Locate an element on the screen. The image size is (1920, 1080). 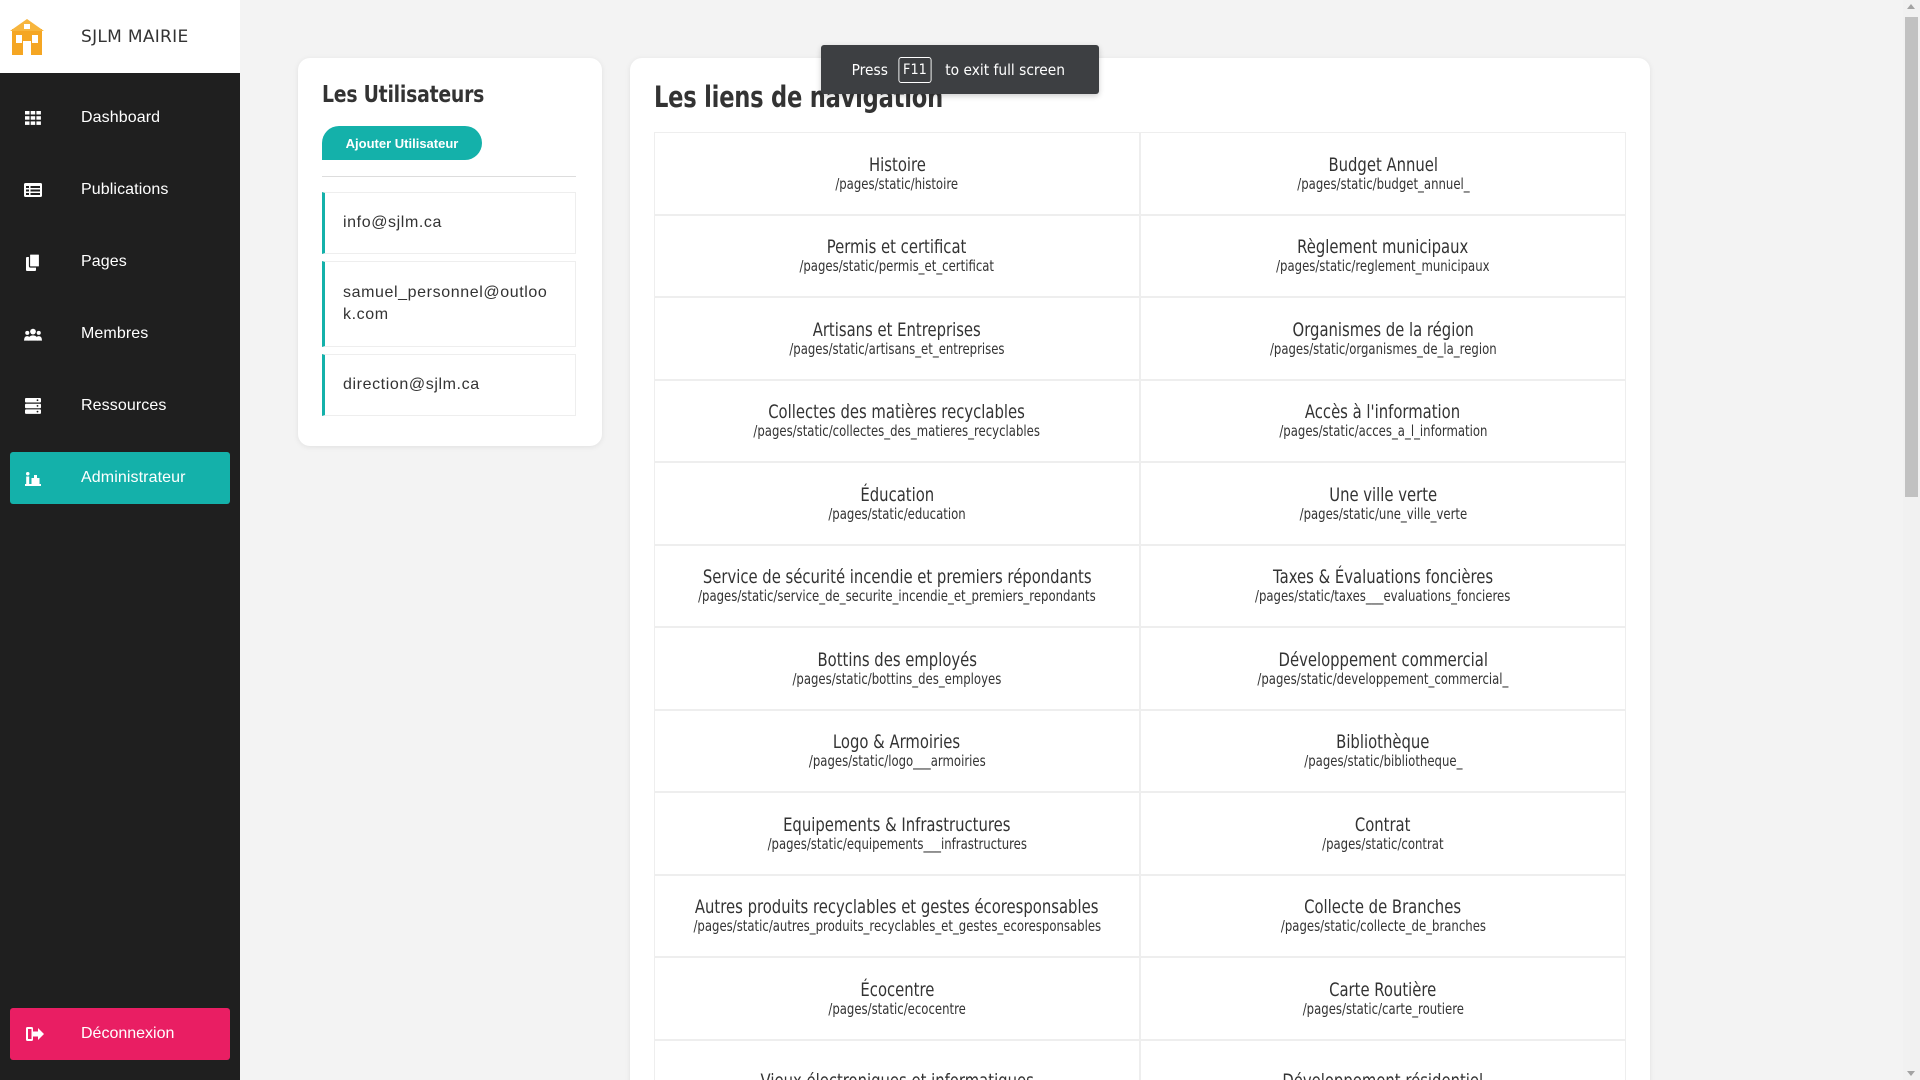
nav-link-name: Equipements & Infrastructures is located at coordinates (897, 824).